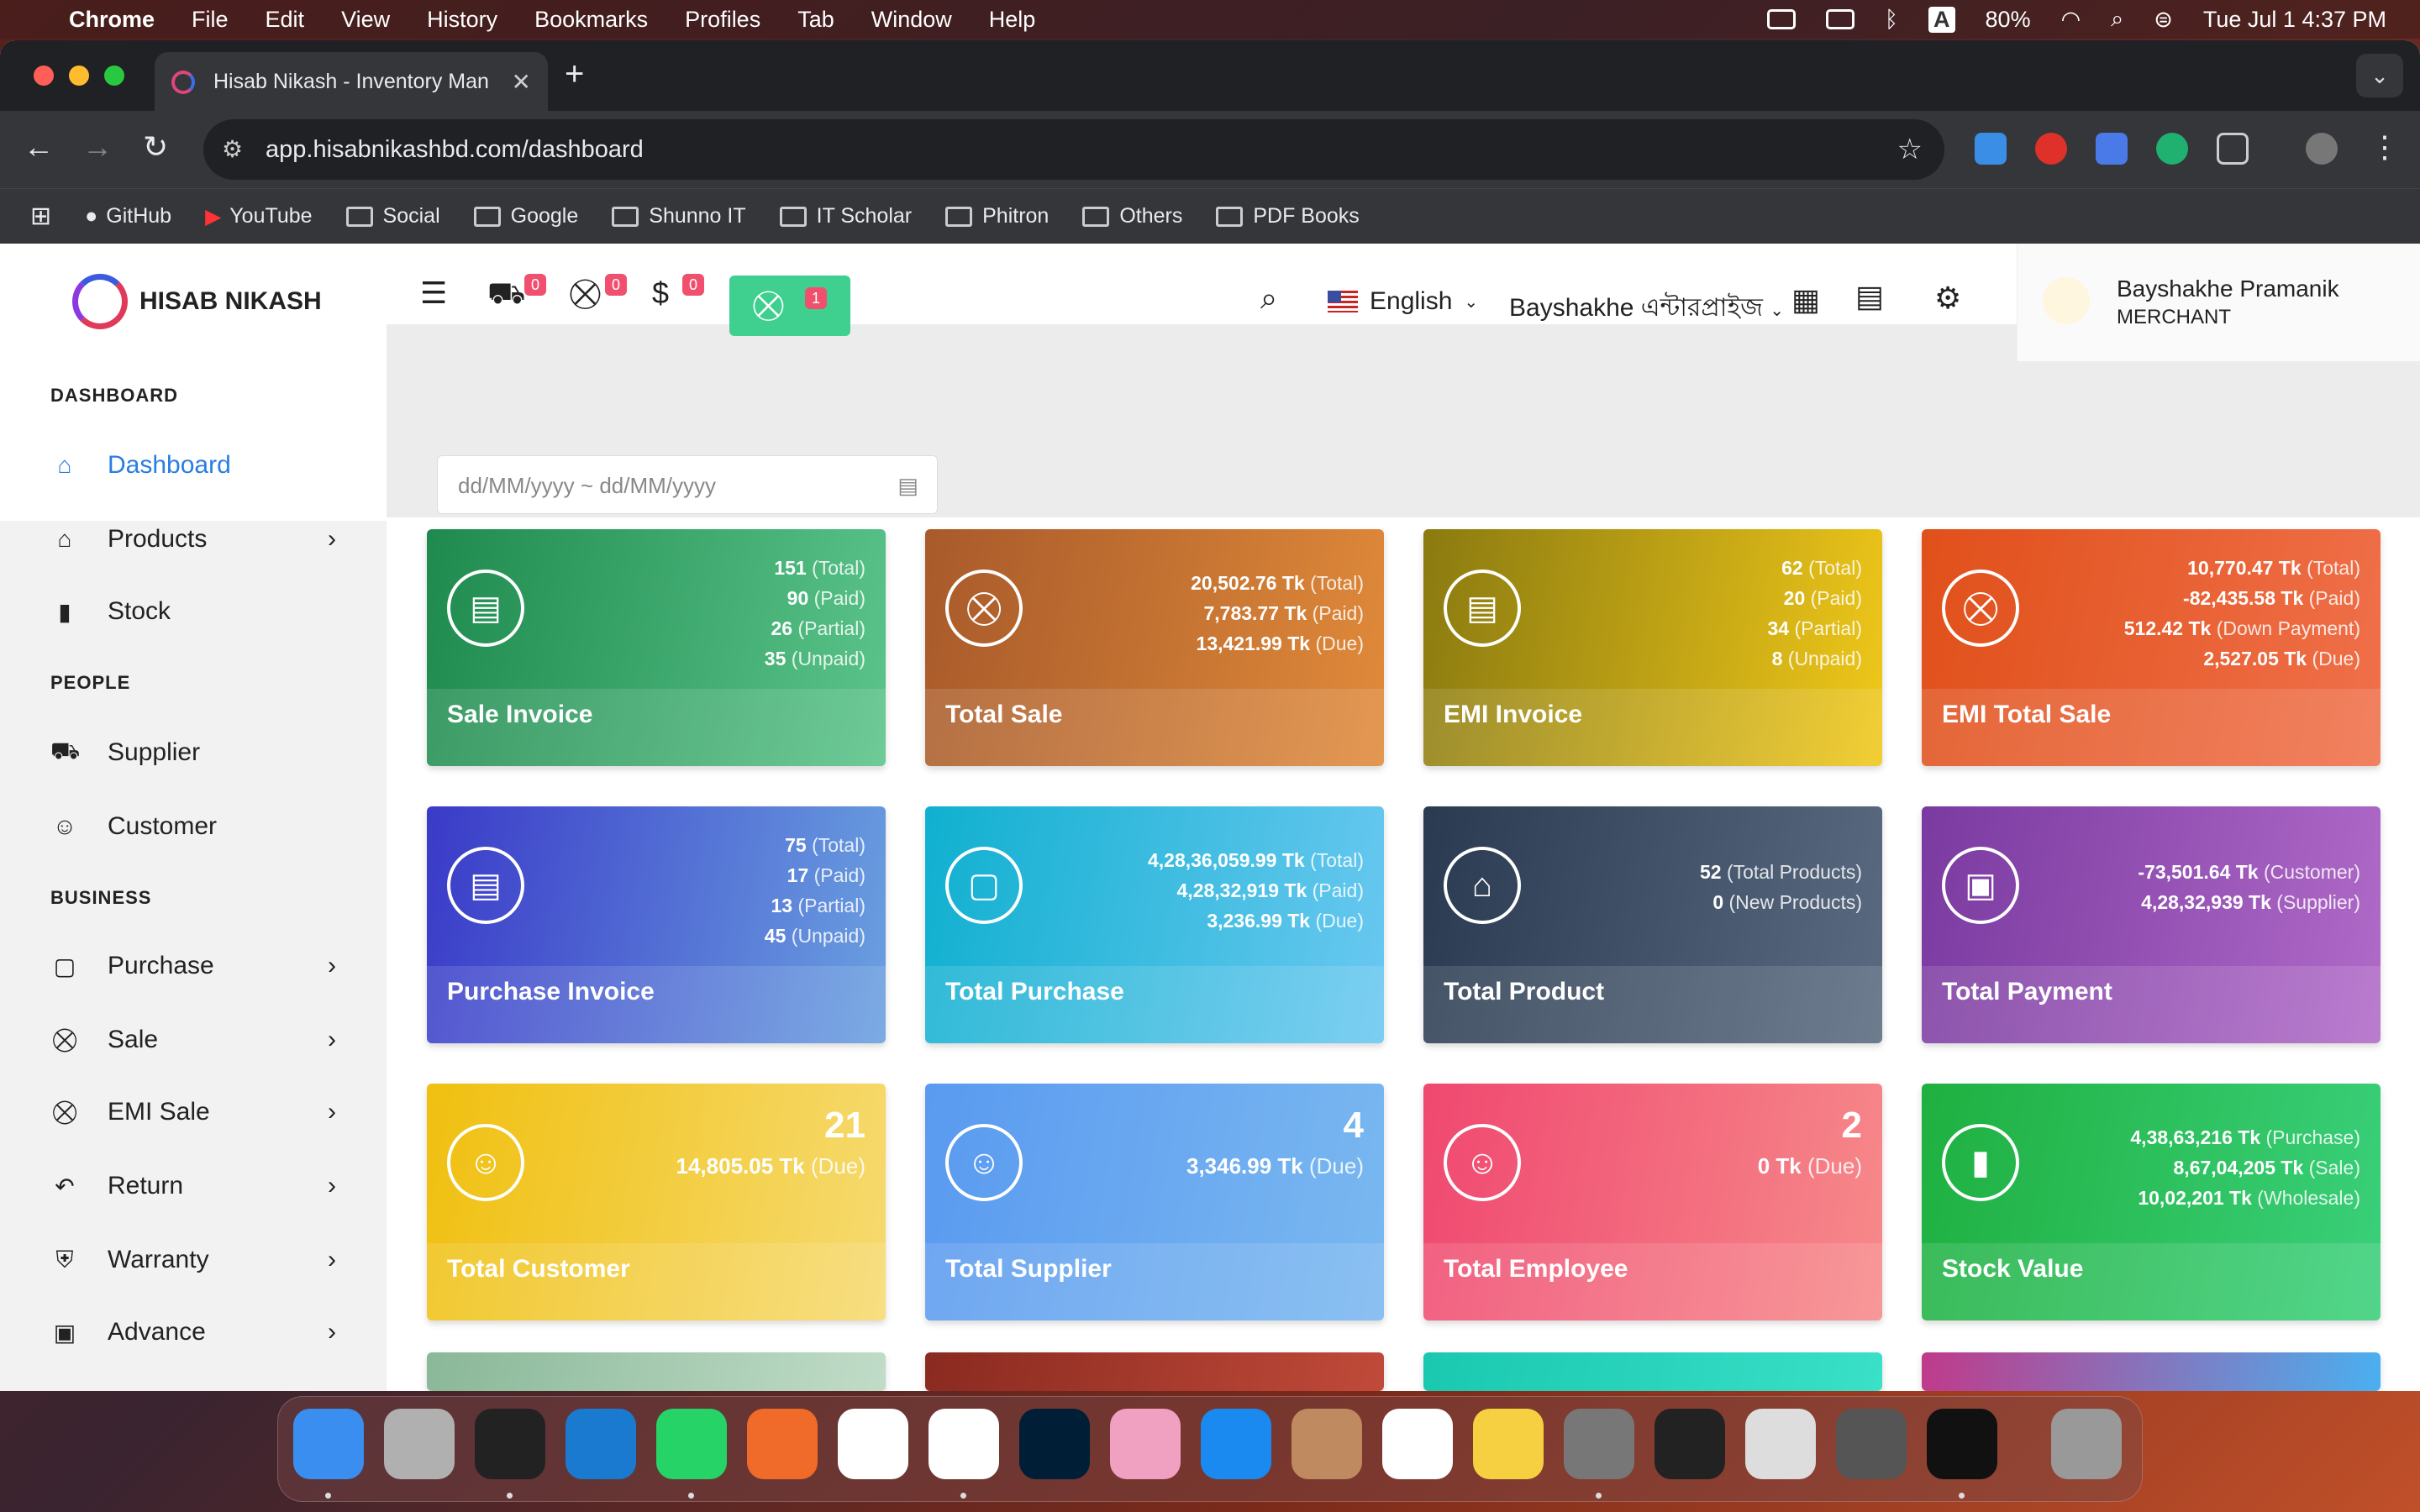  What do you see at coordinates (392, 216) in the screenshot?
I see `bookmark-folder-social: Social` at bounding box center [392, 216].